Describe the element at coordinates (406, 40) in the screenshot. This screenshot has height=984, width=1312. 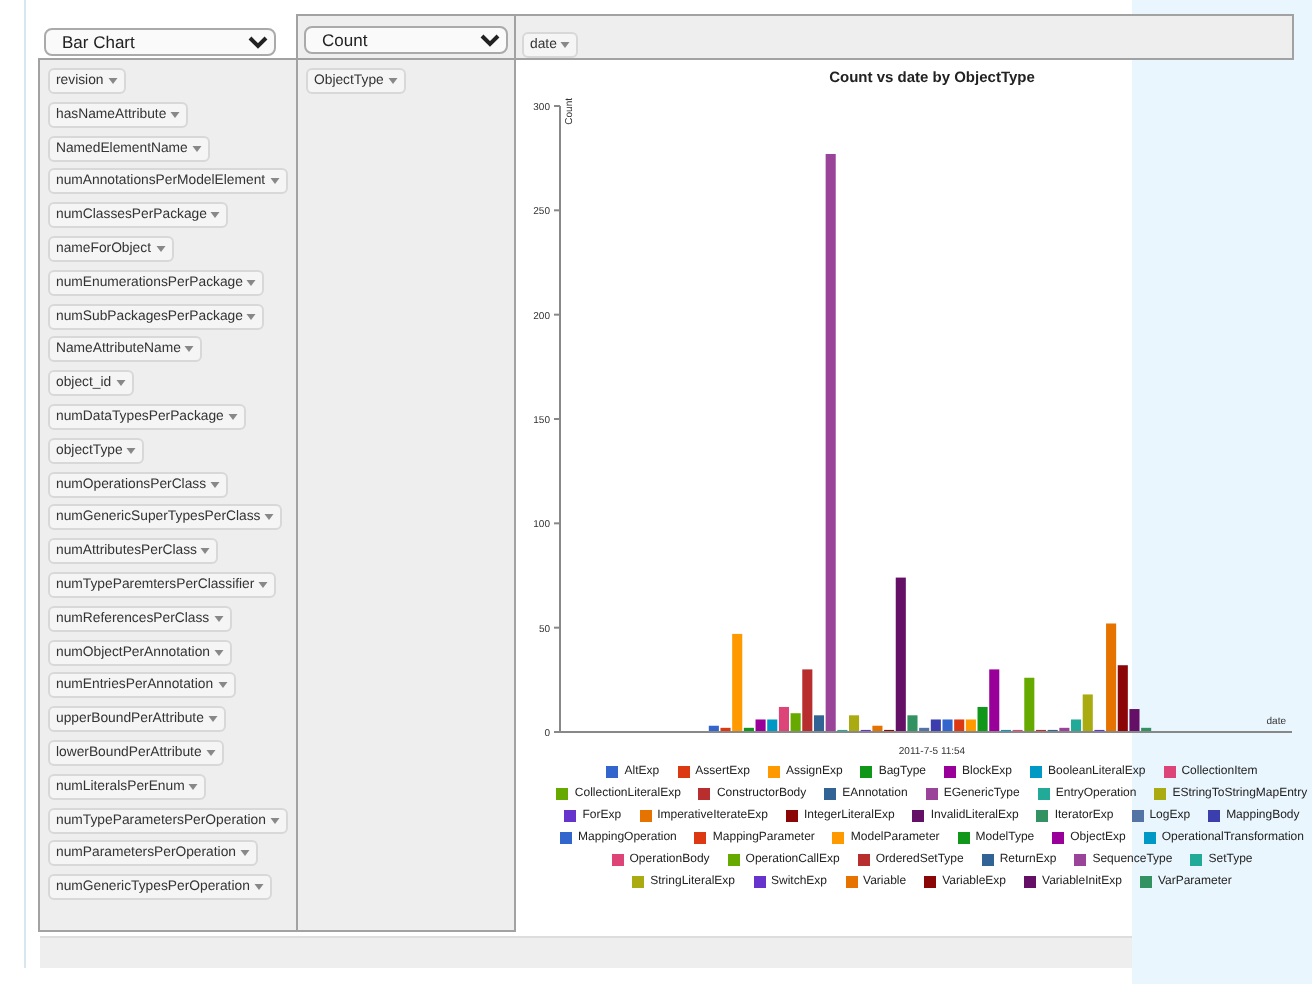
I see `aggregator-select: Count` at that location.